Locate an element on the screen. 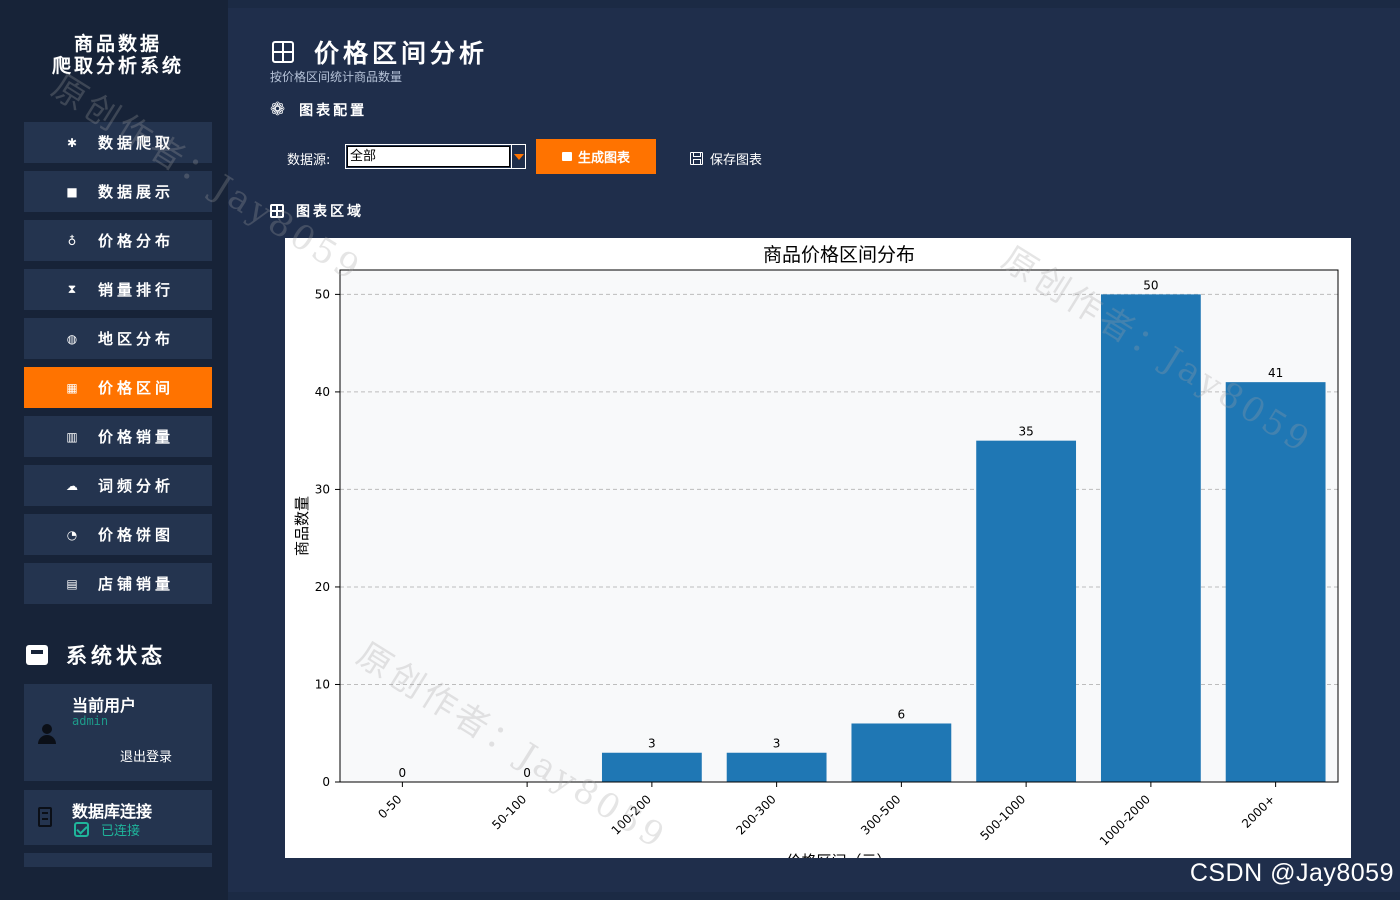  check-icon is located at coordinates (81, 829).